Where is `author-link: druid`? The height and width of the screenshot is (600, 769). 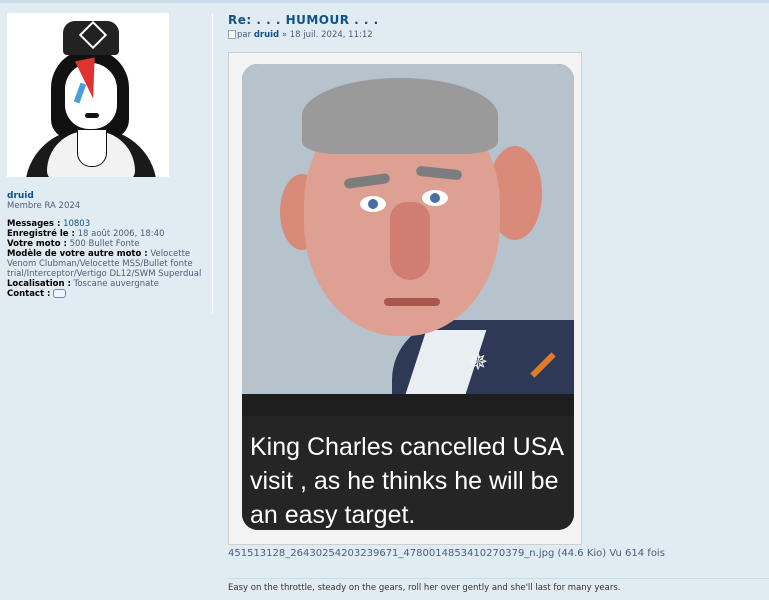
author-link: druid is located at coordinates (266, 35).